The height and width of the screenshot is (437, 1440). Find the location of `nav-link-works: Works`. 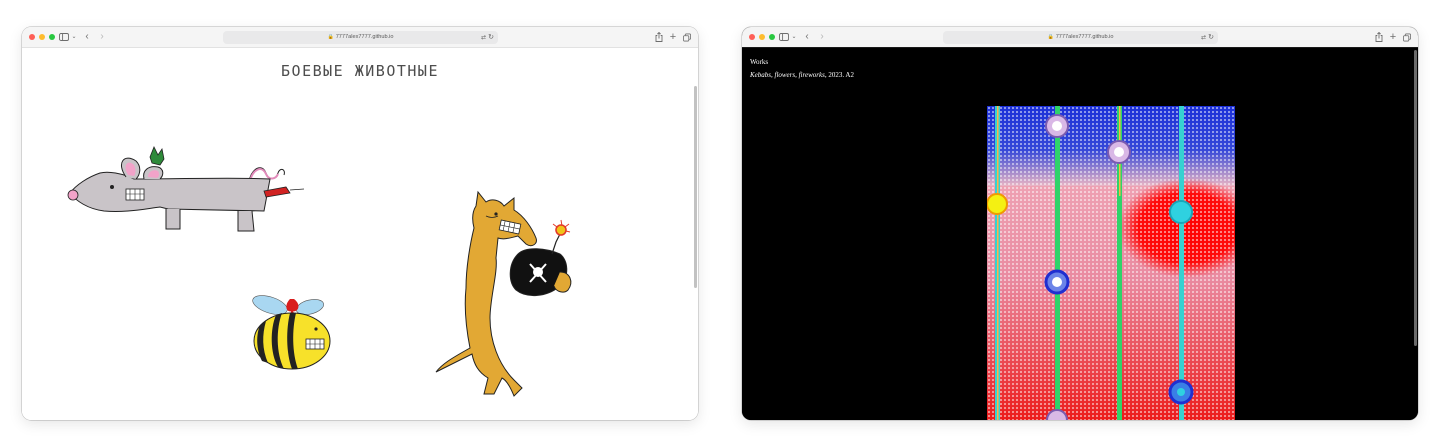

nav-link-works: Works is located at coordinates (759, 62).